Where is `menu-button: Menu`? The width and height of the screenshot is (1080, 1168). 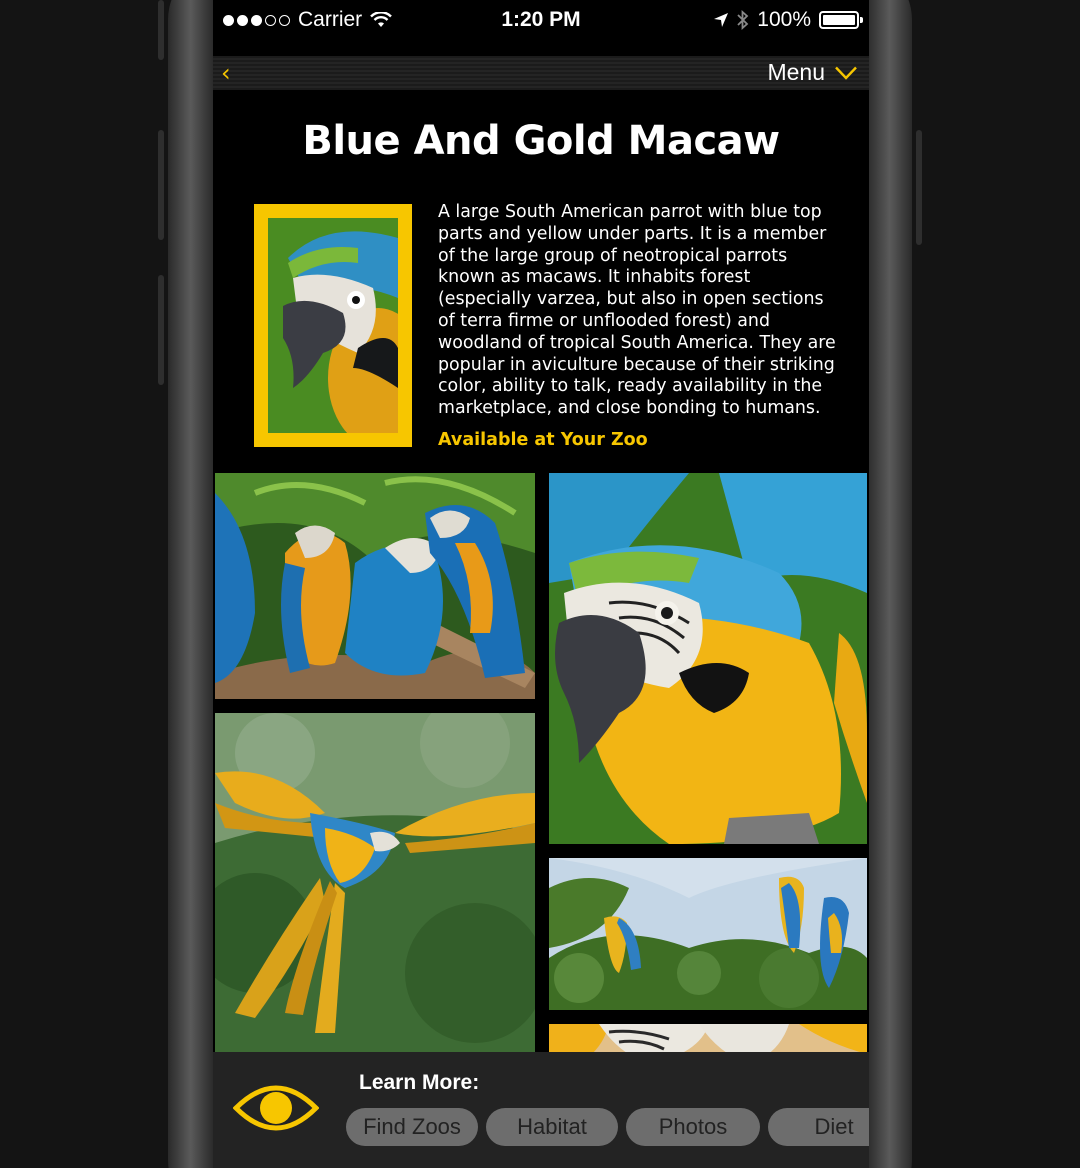
menu-button: Menu is located at coordinates (812, 72).